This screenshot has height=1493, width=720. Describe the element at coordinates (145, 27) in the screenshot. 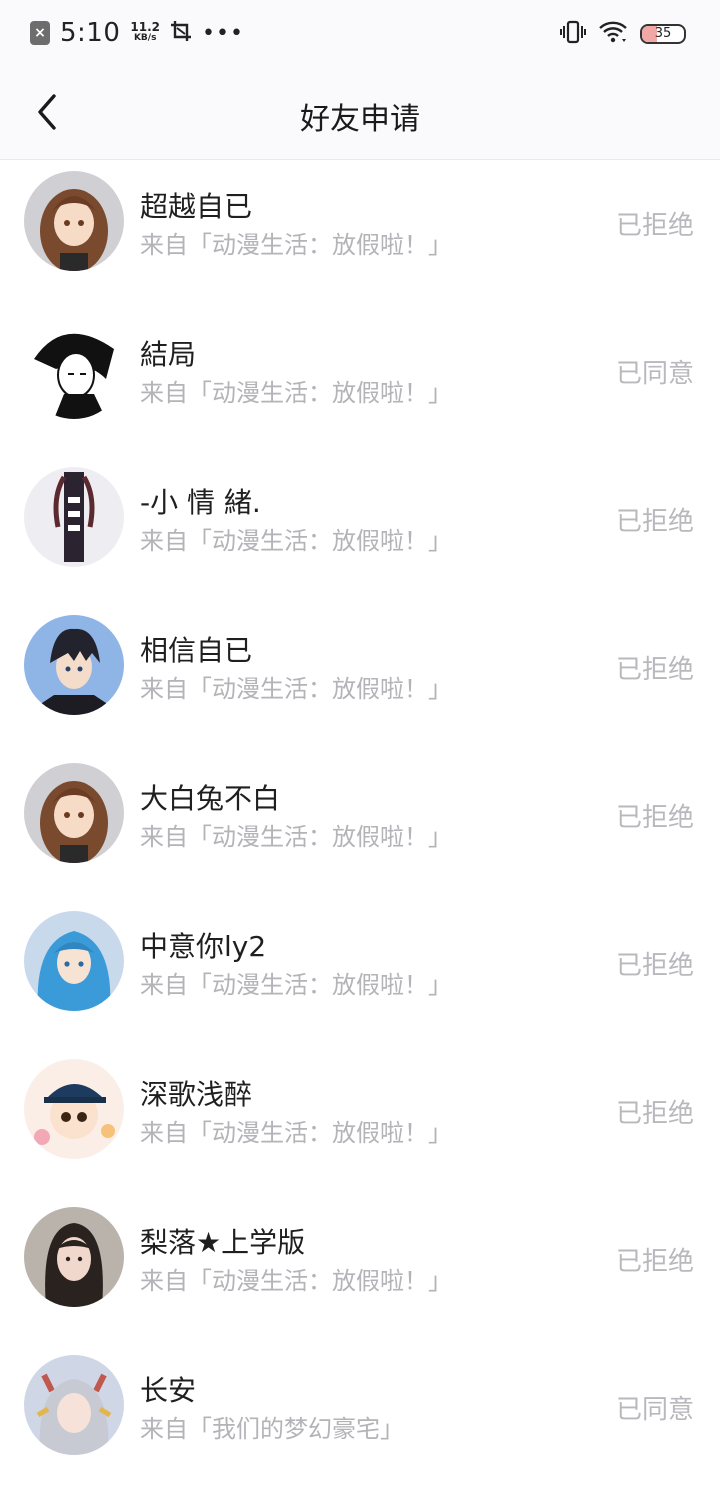

I see `network-speed-value: 11.2` at that location.